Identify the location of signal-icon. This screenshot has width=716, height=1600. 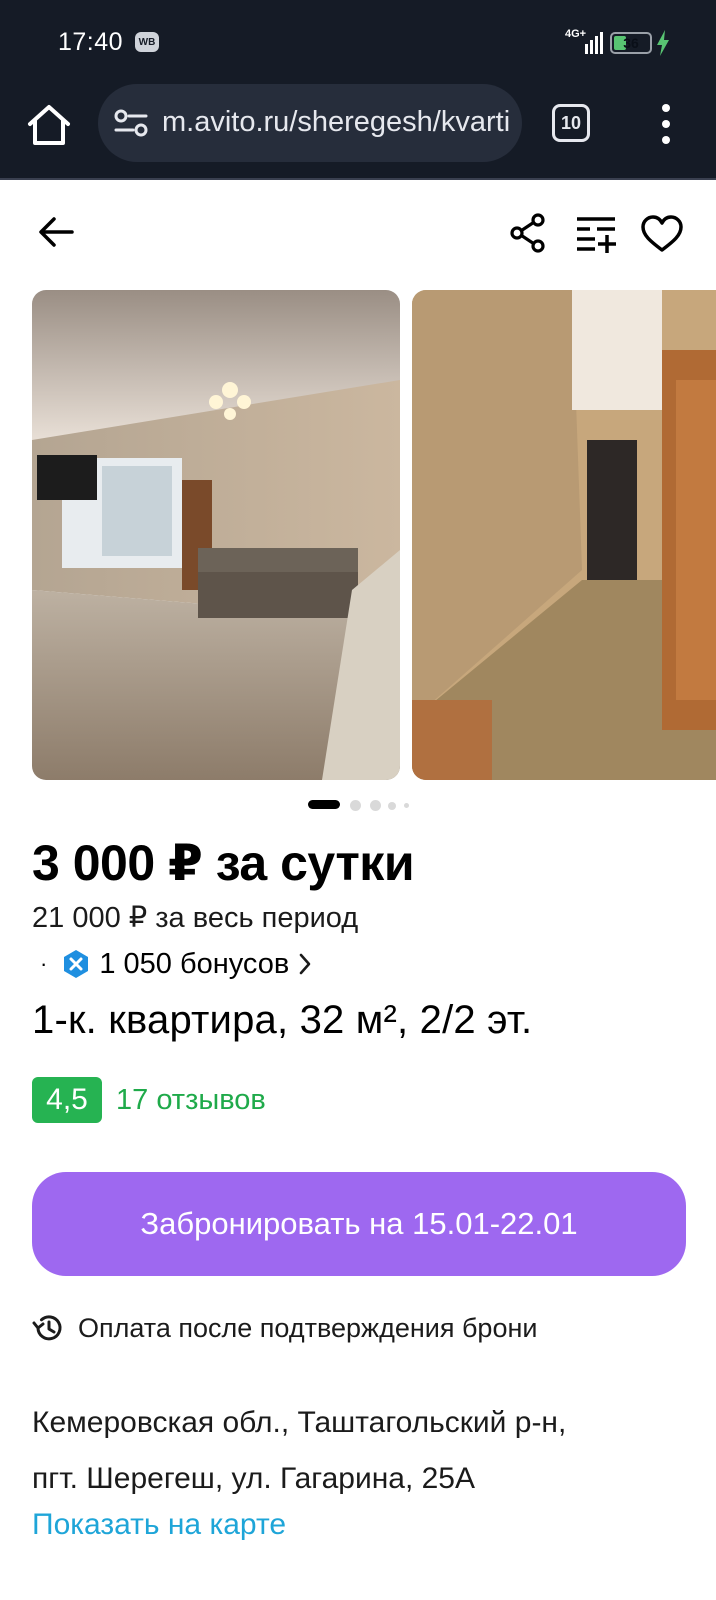
(594, 43).